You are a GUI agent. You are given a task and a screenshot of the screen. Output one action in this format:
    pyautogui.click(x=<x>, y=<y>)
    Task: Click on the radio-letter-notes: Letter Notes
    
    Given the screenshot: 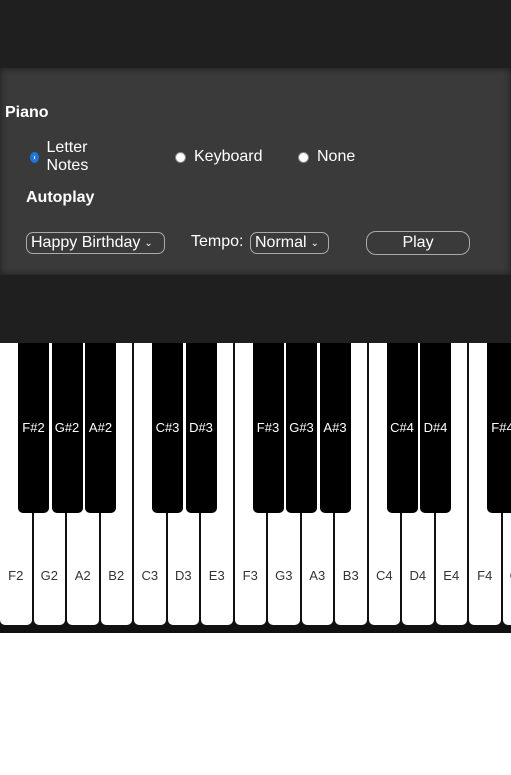 What is the action you would take?
    pyautogui.click(x=60, y=156)
    